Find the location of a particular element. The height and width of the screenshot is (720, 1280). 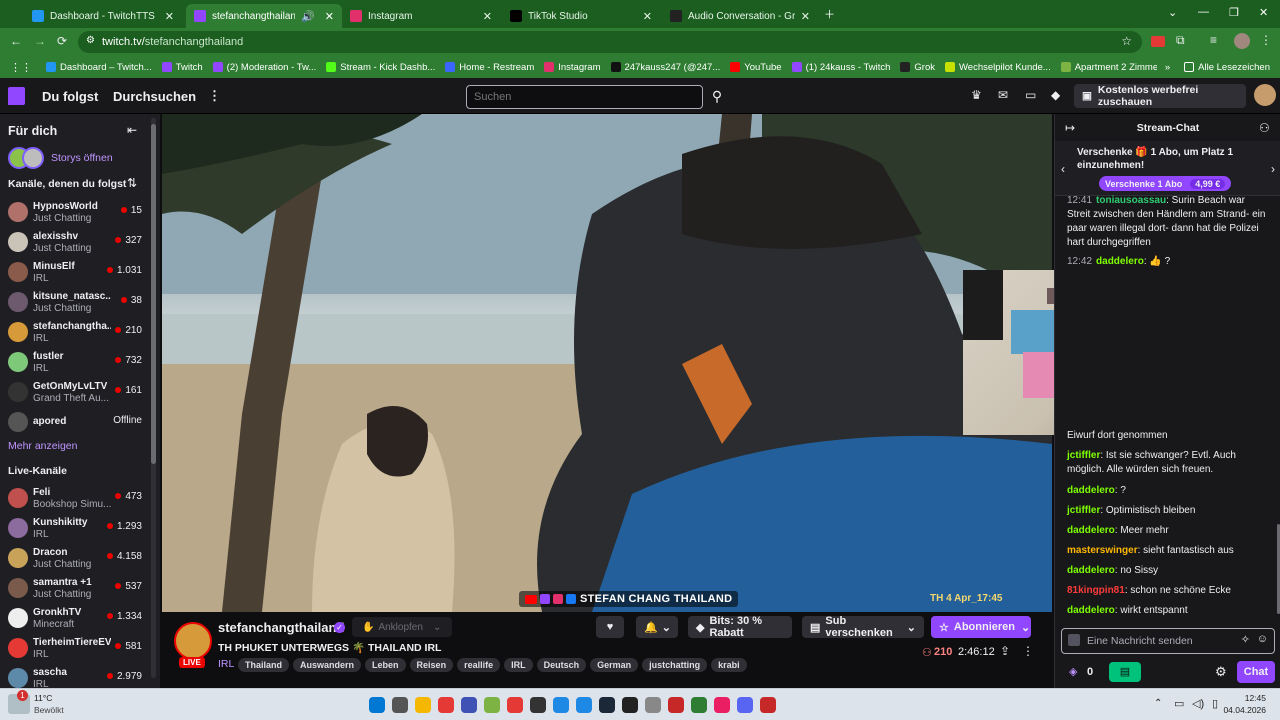

close-window-icon: ✕ is located at coordinates (1263, 12).